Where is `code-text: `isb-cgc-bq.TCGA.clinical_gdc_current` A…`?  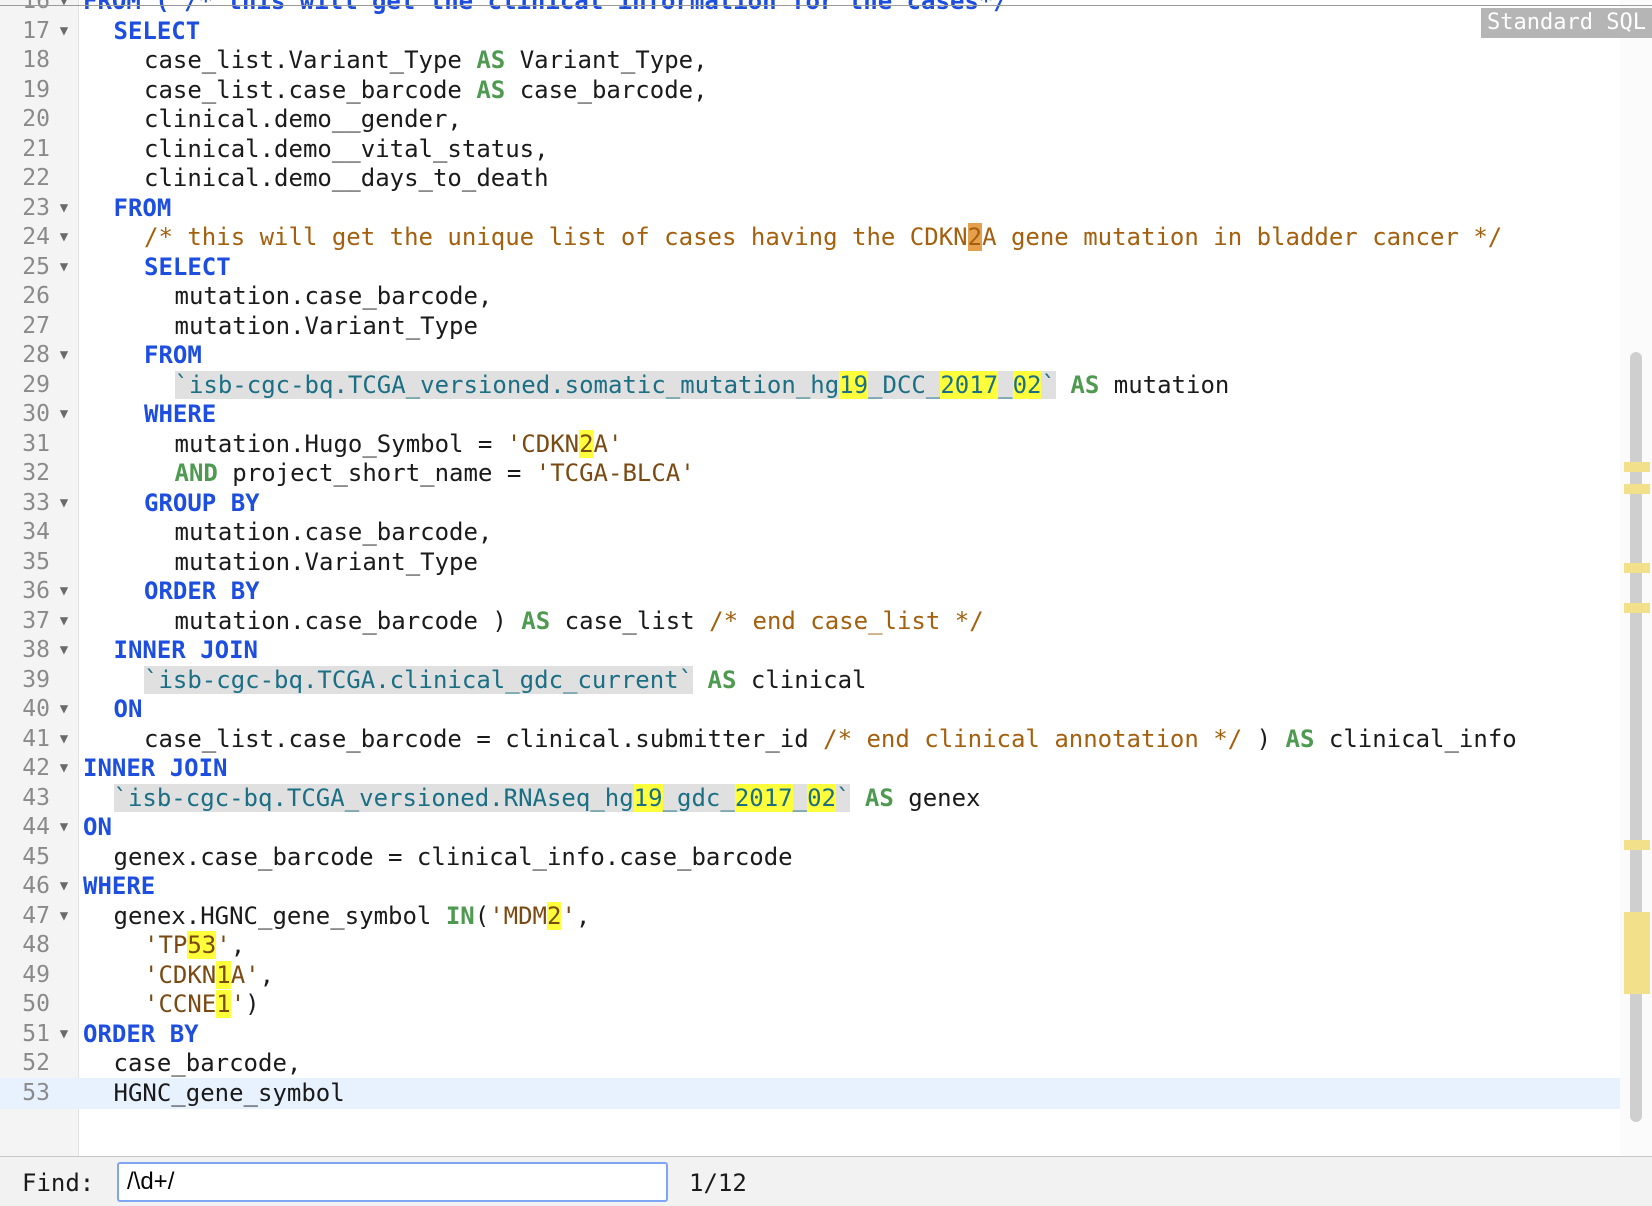
code-text: `isb-cgc-bq.TCGA.clinical_gdc_current` A… is located at coordinates (505, 680).